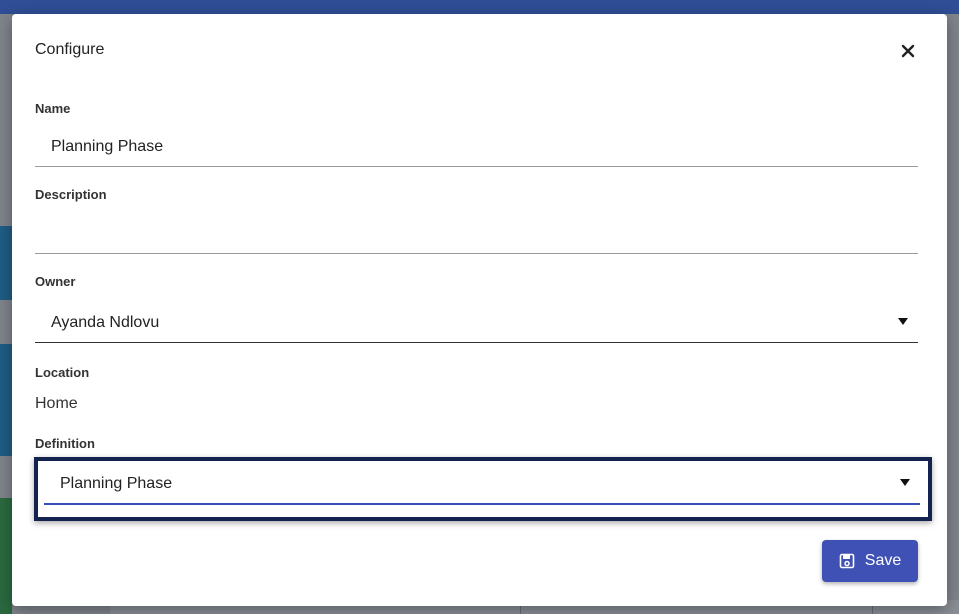 The image size is (959, 614). I want to click on owner-label: Owner, so click(55, 281).